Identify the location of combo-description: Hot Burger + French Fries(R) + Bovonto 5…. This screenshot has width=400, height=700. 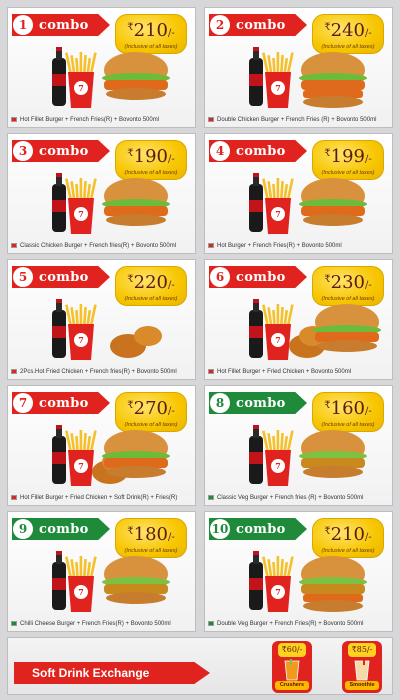
(279, 245).